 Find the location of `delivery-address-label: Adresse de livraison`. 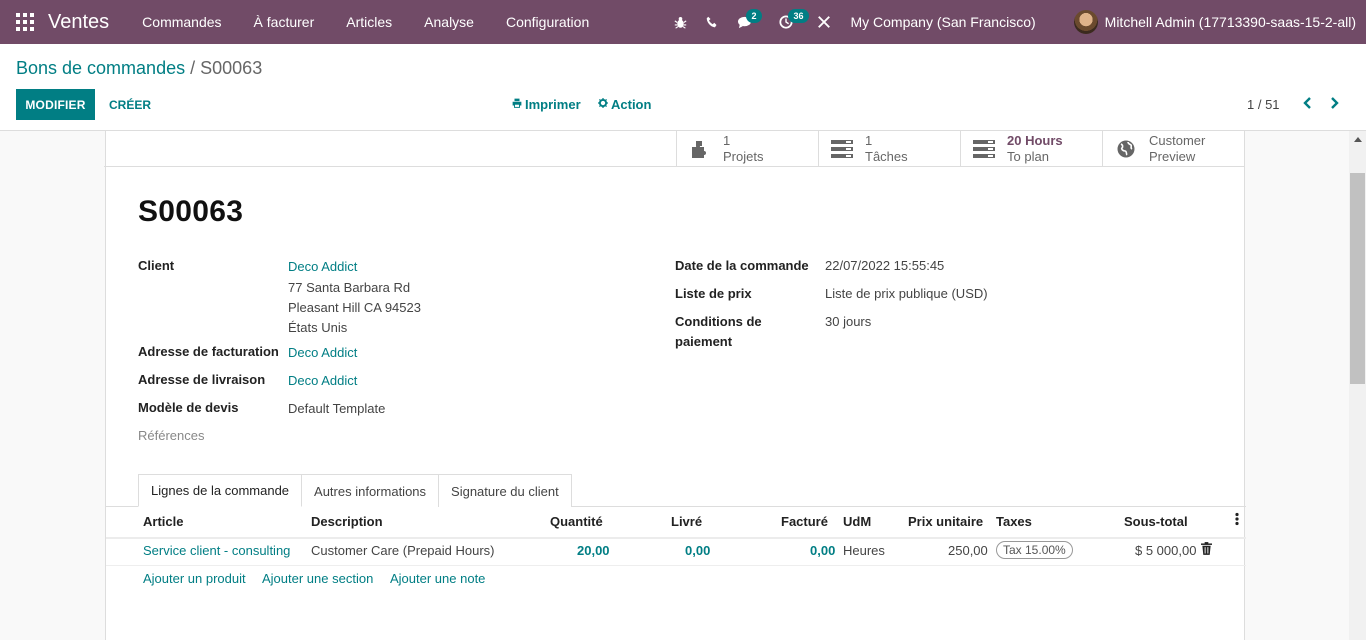

delivery-address-label: Adresse de livraison is located at coordinates (202, 379).